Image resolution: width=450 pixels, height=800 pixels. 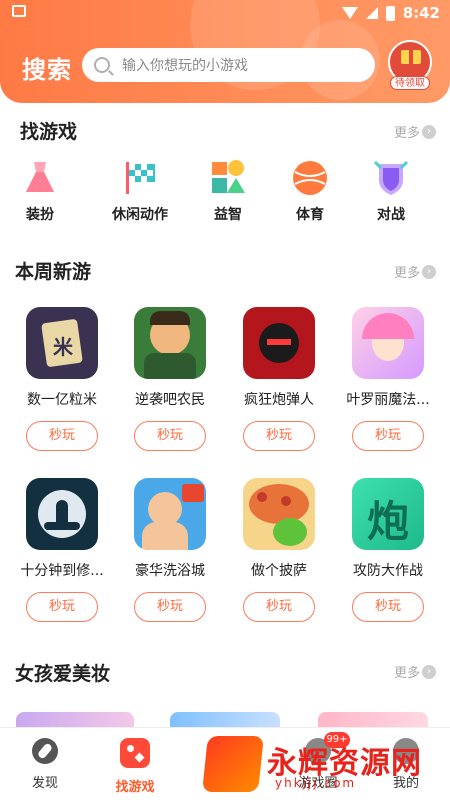 I want to click on category-sports: 体育, so click(x=310, y=191).